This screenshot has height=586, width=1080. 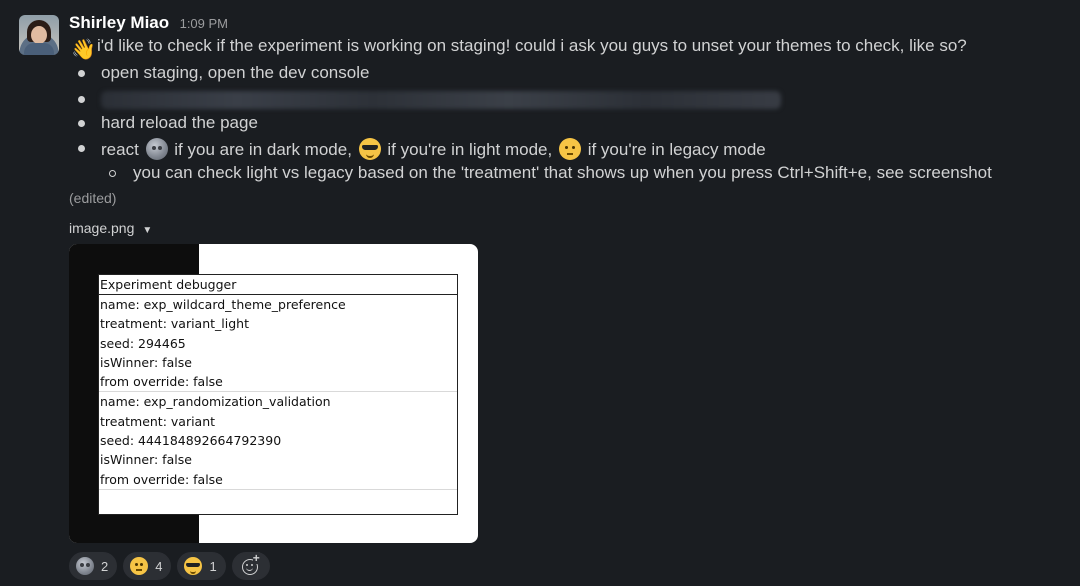 What do you see at coordinates (112, 173) in the screenshot?
I see `sub-bullet-circle` at bounding box center [112, 173].